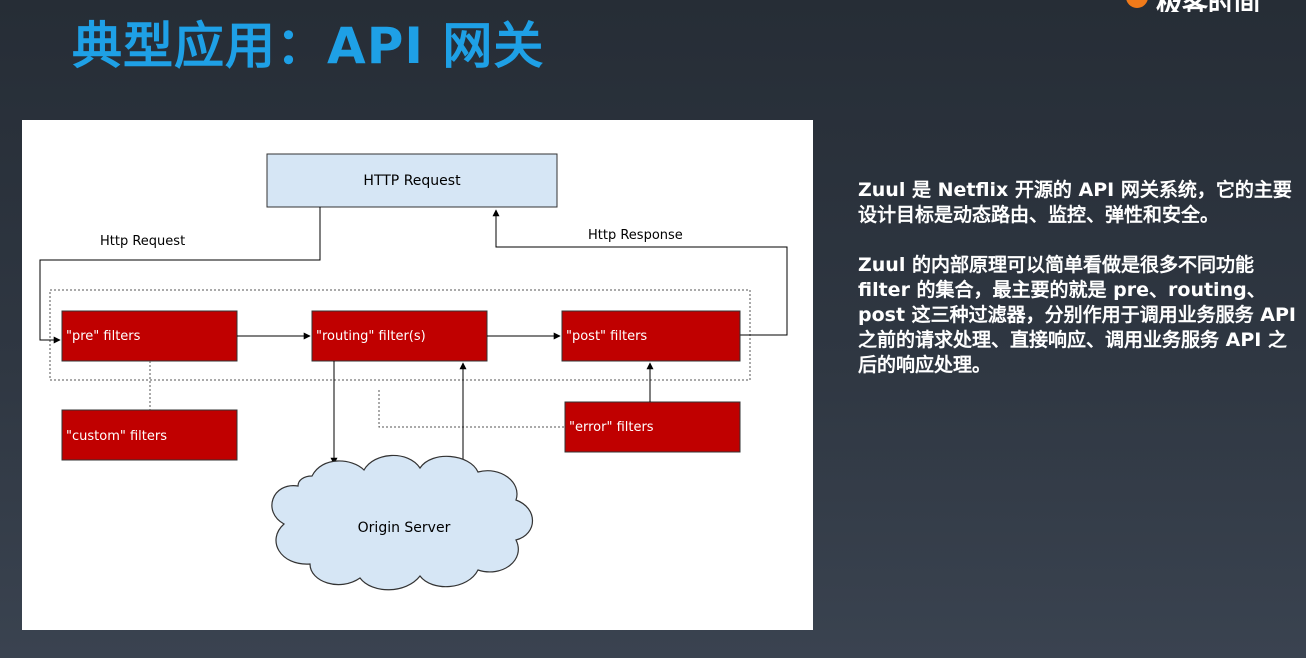 The height and width of the screenshot is (658, 1306). Describe the element at coordinates (308, 46) in the screenshot. I see `slide-title: 典型应用：API 网关` at that location.